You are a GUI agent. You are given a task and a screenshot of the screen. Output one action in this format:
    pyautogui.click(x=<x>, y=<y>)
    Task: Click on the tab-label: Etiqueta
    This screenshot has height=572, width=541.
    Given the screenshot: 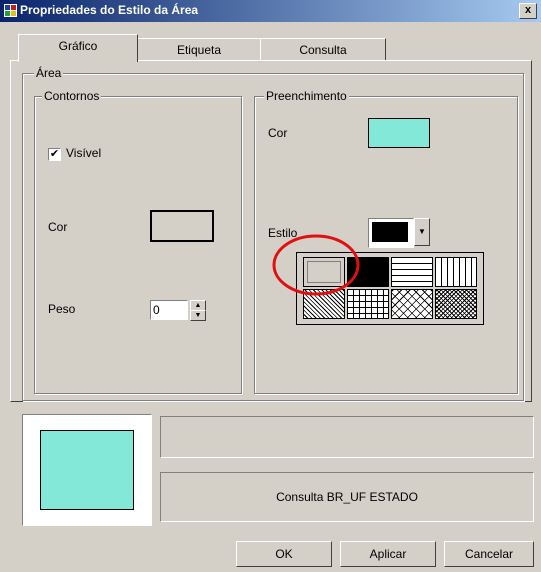 What is the action you would take?
    pyautogui.click(x=199, y=50)
    